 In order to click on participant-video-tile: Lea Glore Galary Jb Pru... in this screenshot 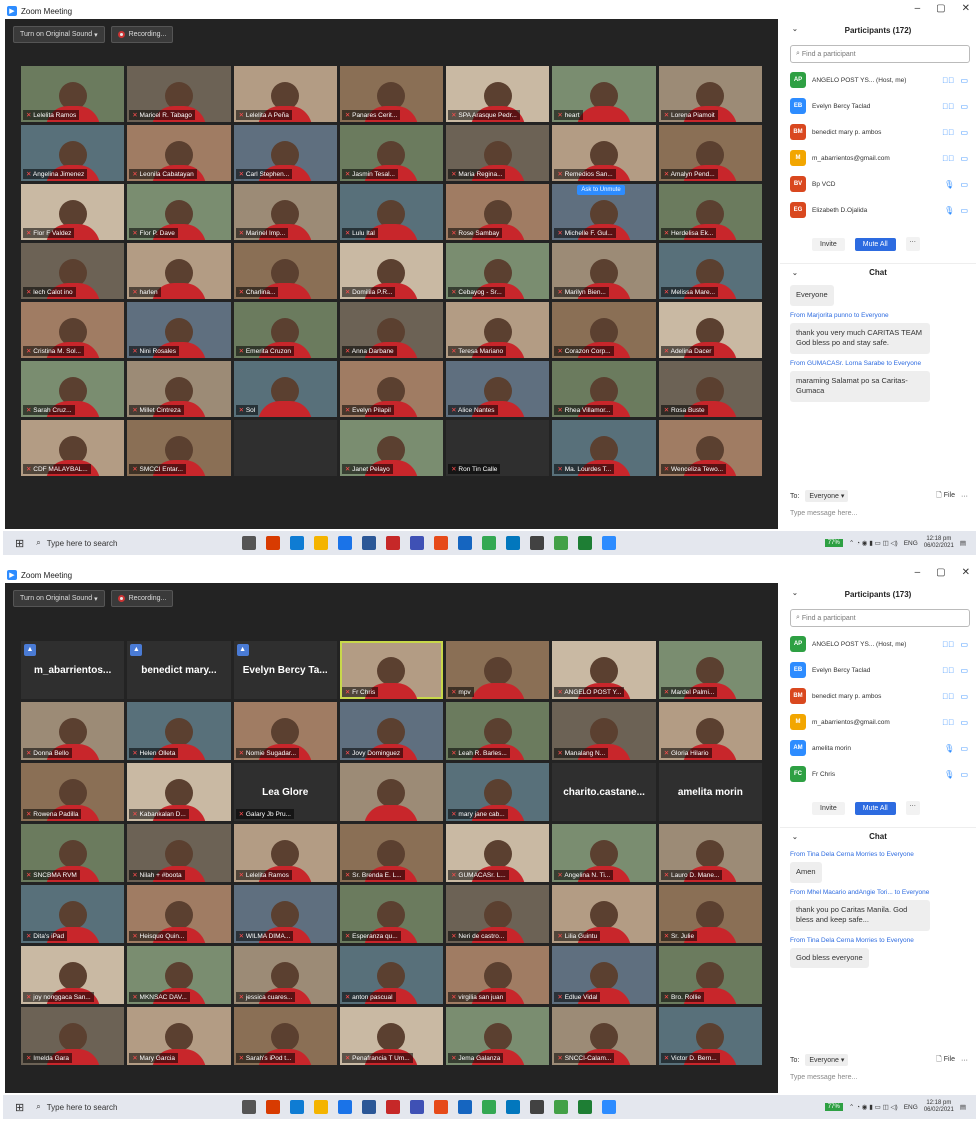, I will do `click(285, 792)`.